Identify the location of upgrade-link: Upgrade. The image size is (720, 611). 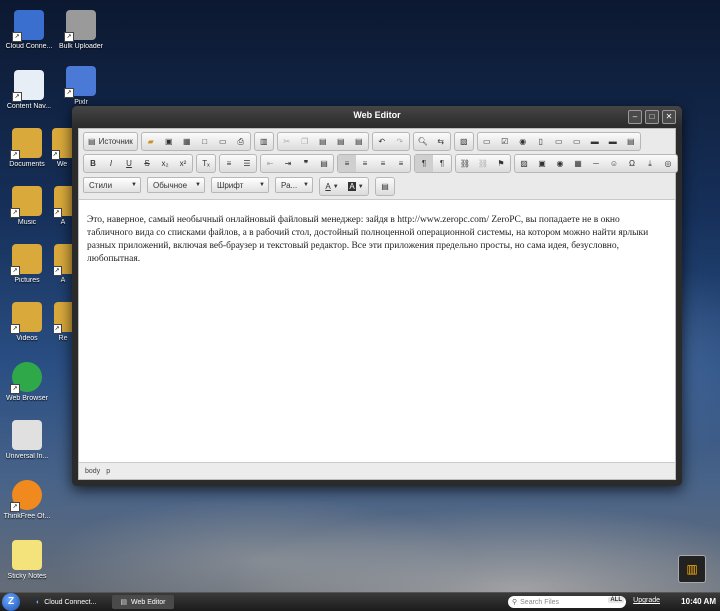
(646, 600).